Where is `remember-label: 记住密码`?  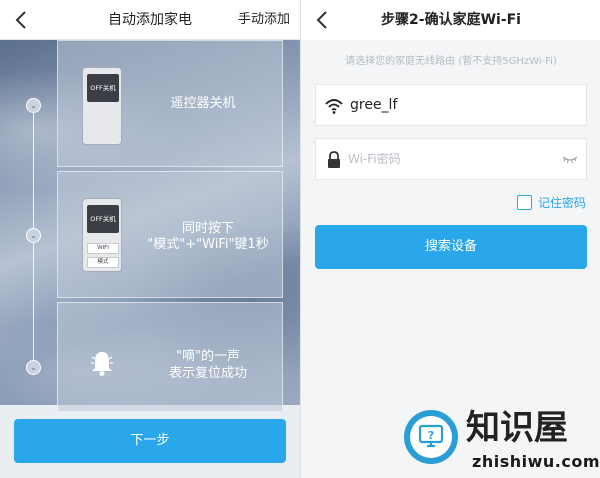 remember-label: 记住密码 is located at coordinates (562, 202).